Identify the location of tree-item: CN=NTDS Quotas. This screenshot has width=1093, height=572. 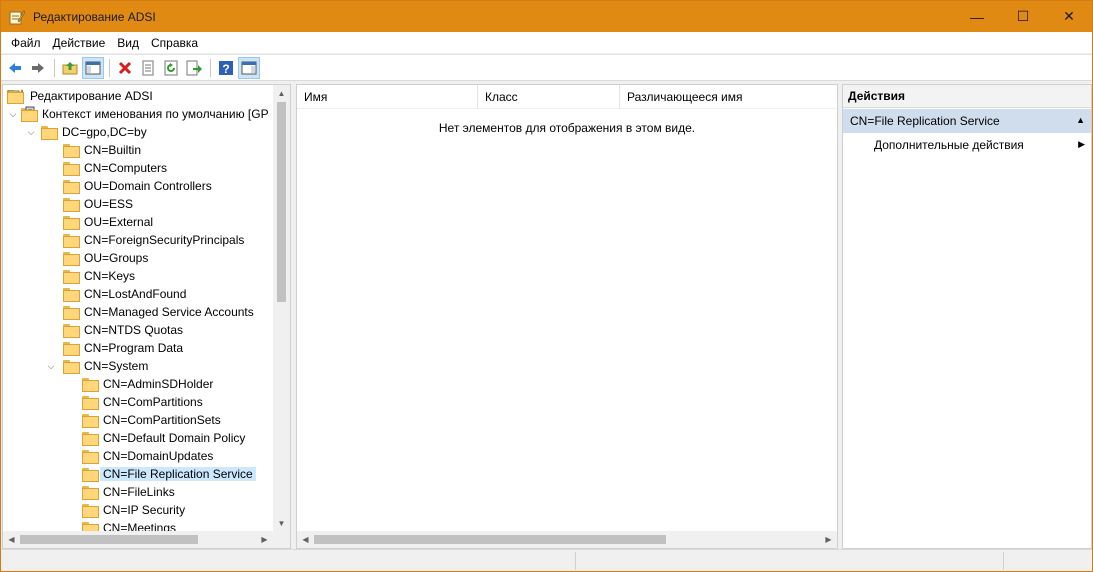
(139, 330).